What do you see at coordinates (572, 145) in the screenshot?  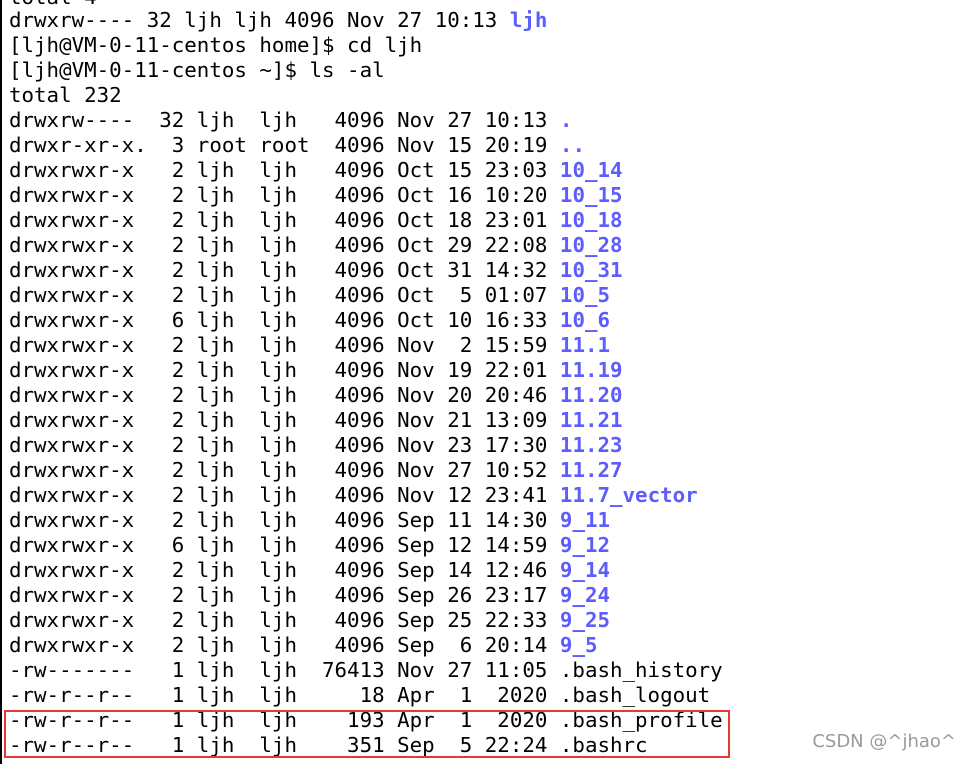 I see `directory-name: ..` at bounding box center [572, 145].